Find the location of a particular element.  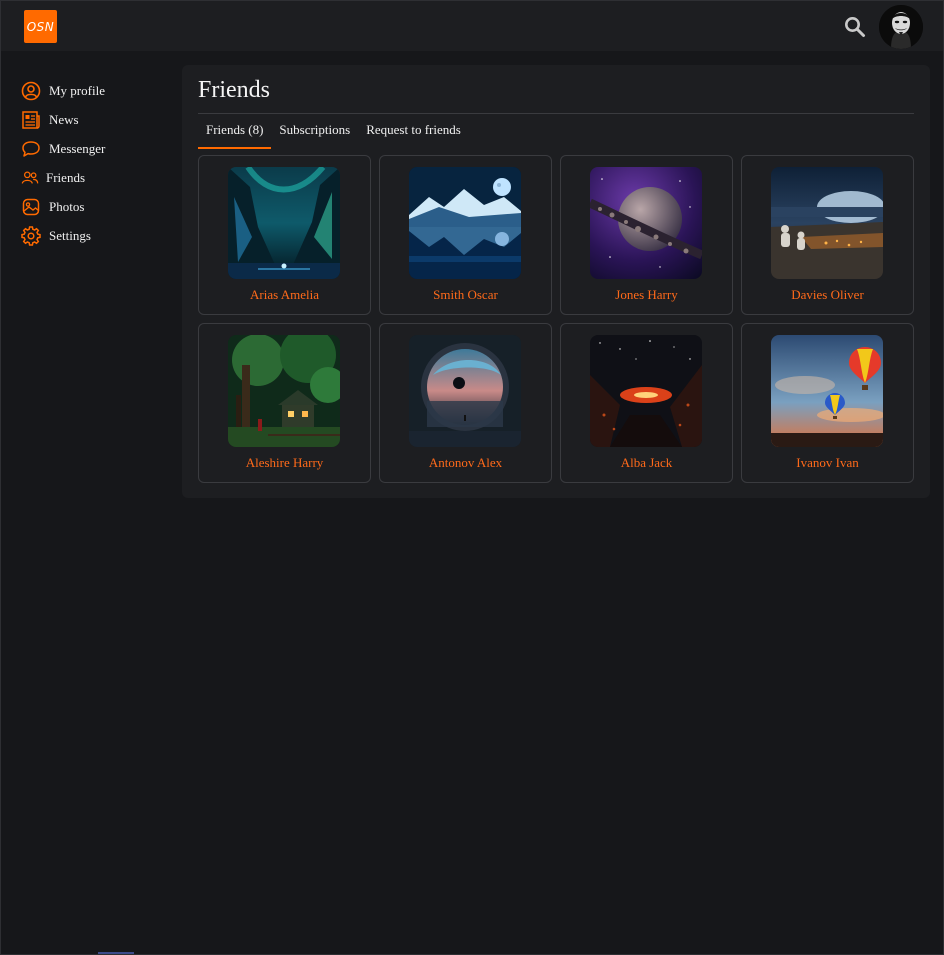

page-title: Friends is located at coordinates (234, 90).